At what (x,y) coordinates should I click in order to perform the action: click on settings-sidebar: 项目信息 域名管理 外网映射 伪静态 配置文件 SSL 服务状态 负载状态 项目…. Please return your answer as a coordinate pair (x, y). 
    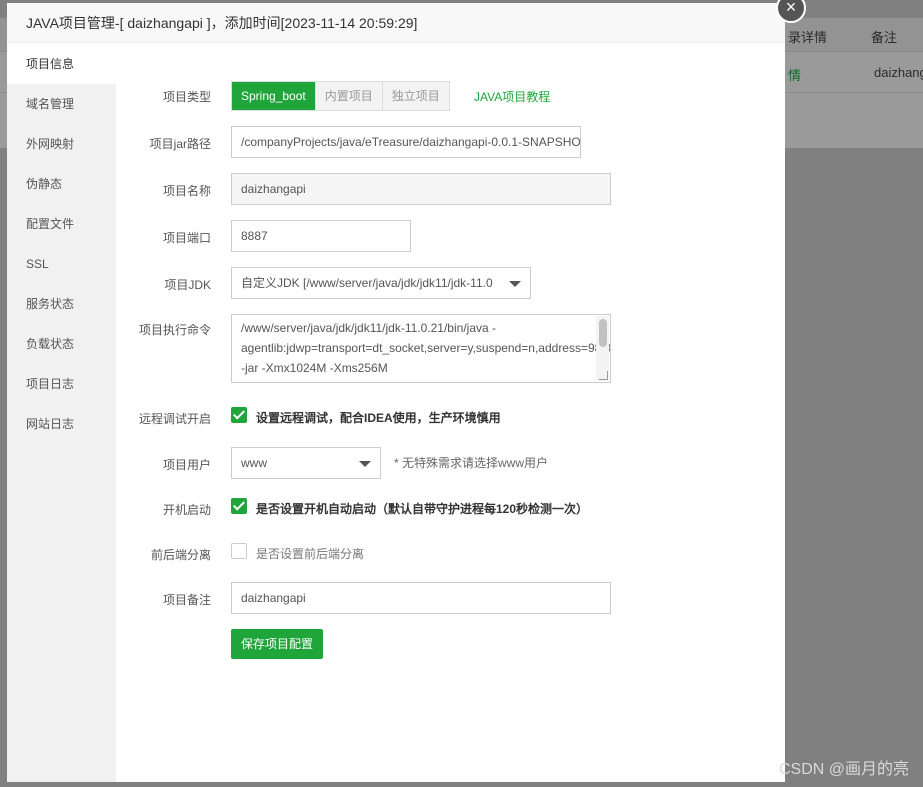
    Looking at the image, I should click on (61, 413).